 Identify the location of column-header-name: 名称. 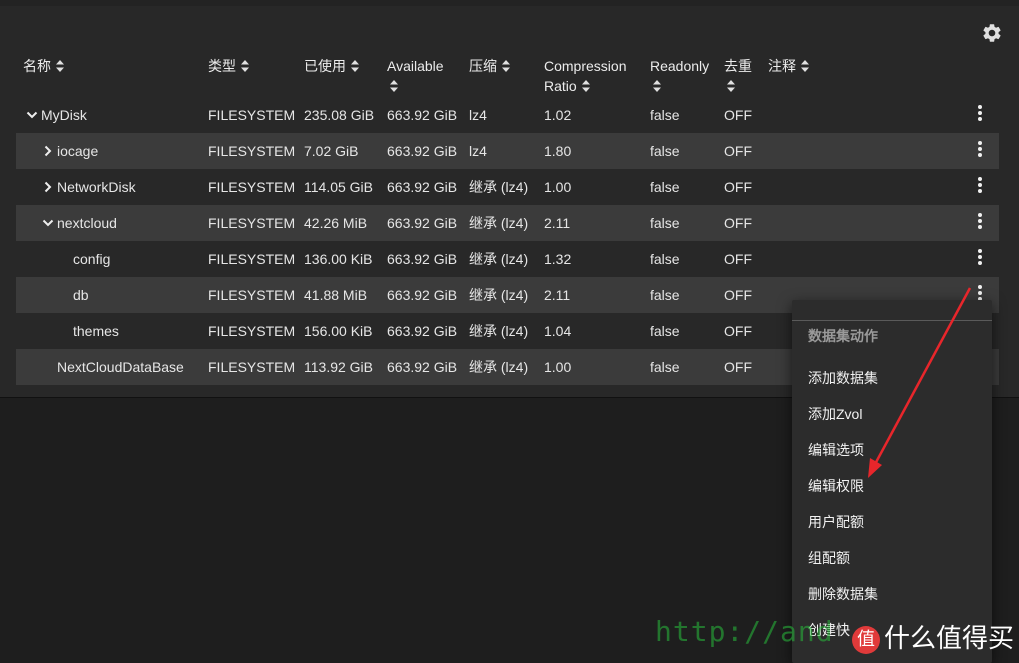
(44, 66).